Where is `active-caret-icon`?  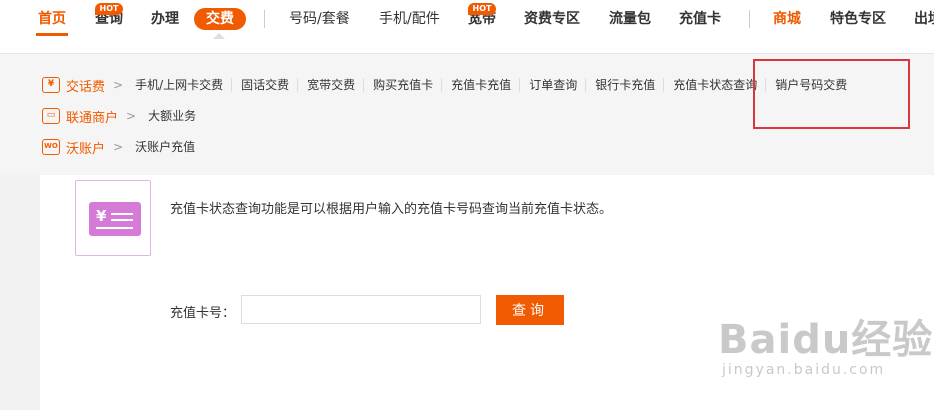
active-caret-icon is located at coordinates (219, 36).